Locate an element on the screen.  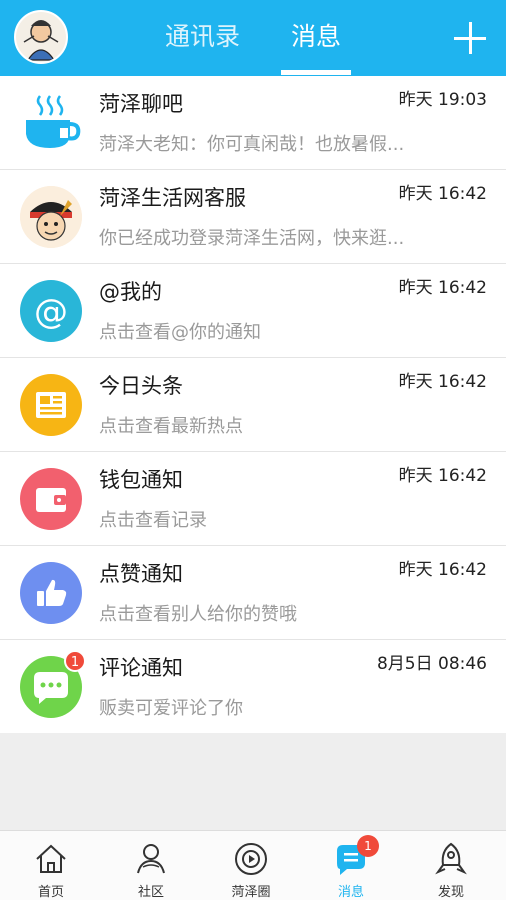
item-title: @我的 is located at coordinates (130, 292).